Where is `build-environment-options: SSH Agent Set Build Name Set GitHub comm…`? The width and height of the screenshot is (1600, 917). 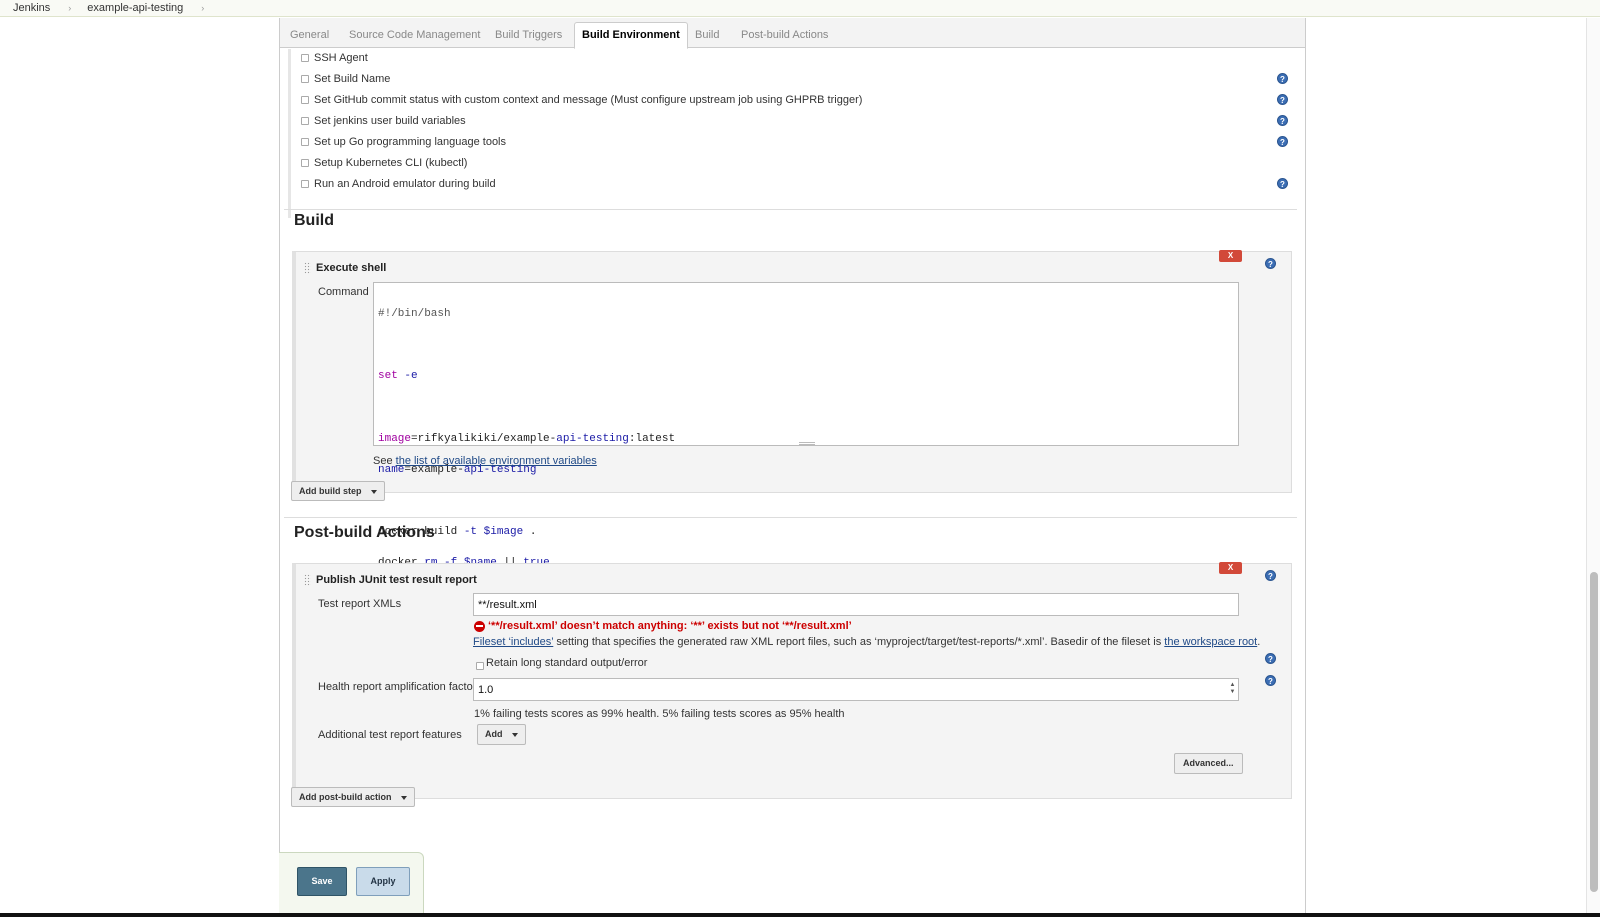
build-environment-options: SSH Agent Set Build Name Set GitHub comm… is located at coordinates (790, 133).